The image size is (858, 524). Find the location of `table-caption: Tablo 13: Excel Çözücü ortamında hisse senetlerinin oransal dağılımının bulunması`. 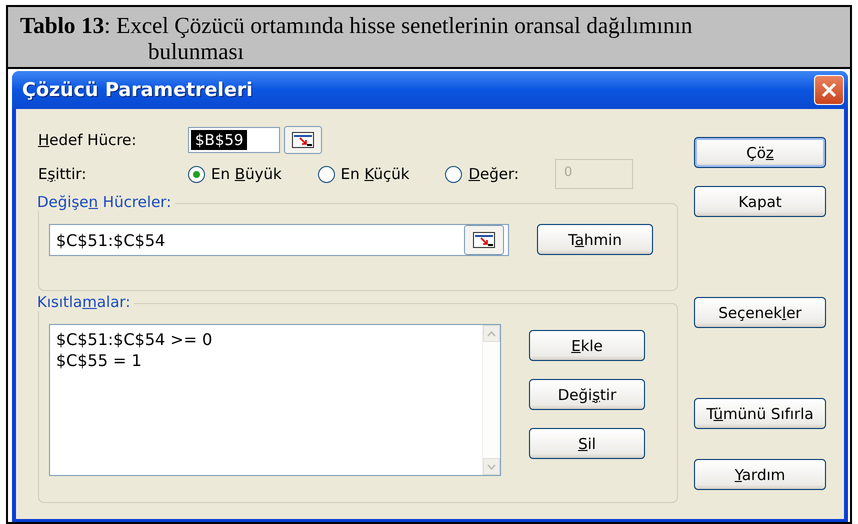

table-caption: Tablo 13: Excel Çözücü ortamında hisse senetlerinin oransal dağılımının bulunması is located at coordinates (429, 37).